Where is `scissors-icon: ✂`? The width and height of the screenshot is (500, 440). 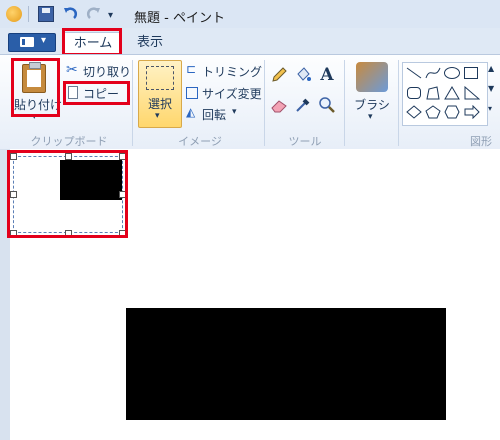
scissors-icon: ✂ is located at coordinates (72, 70).